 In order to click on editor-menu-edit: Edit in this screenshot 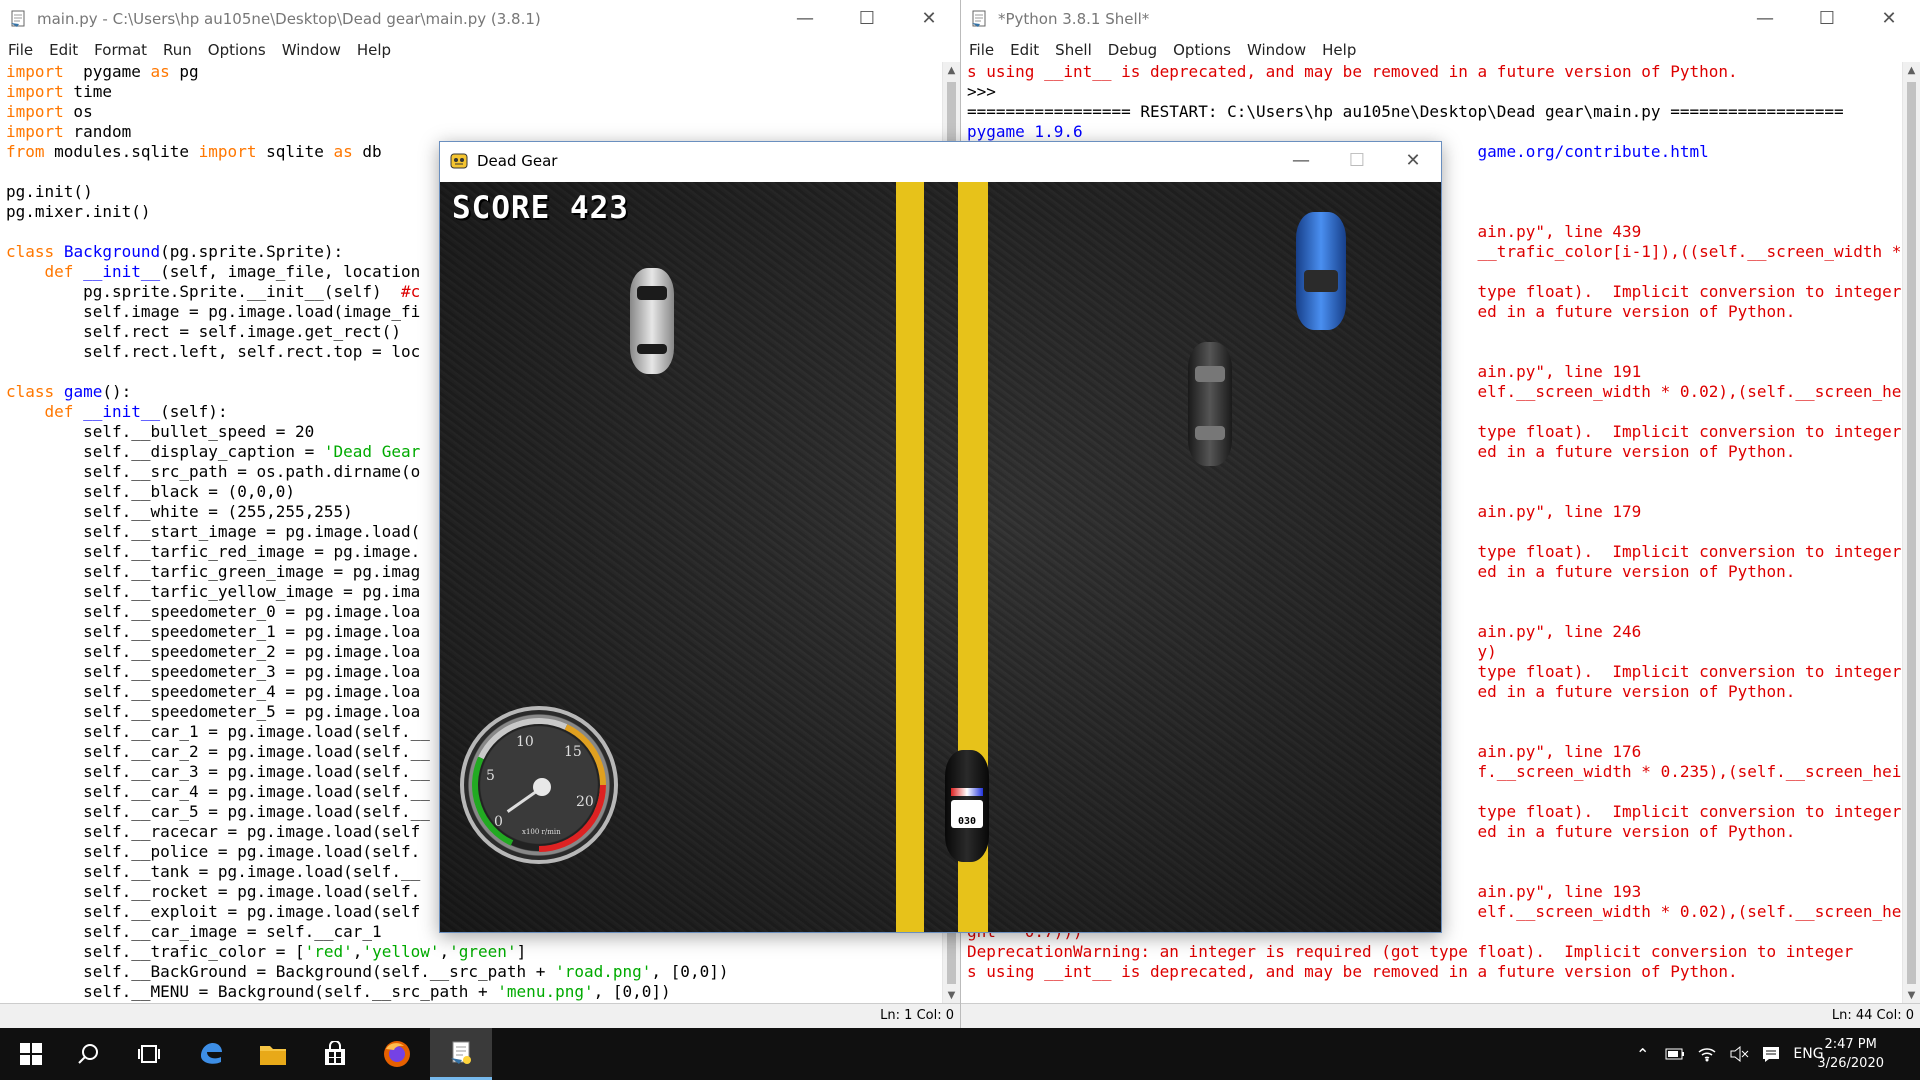, I will do `click(63, 50)`.